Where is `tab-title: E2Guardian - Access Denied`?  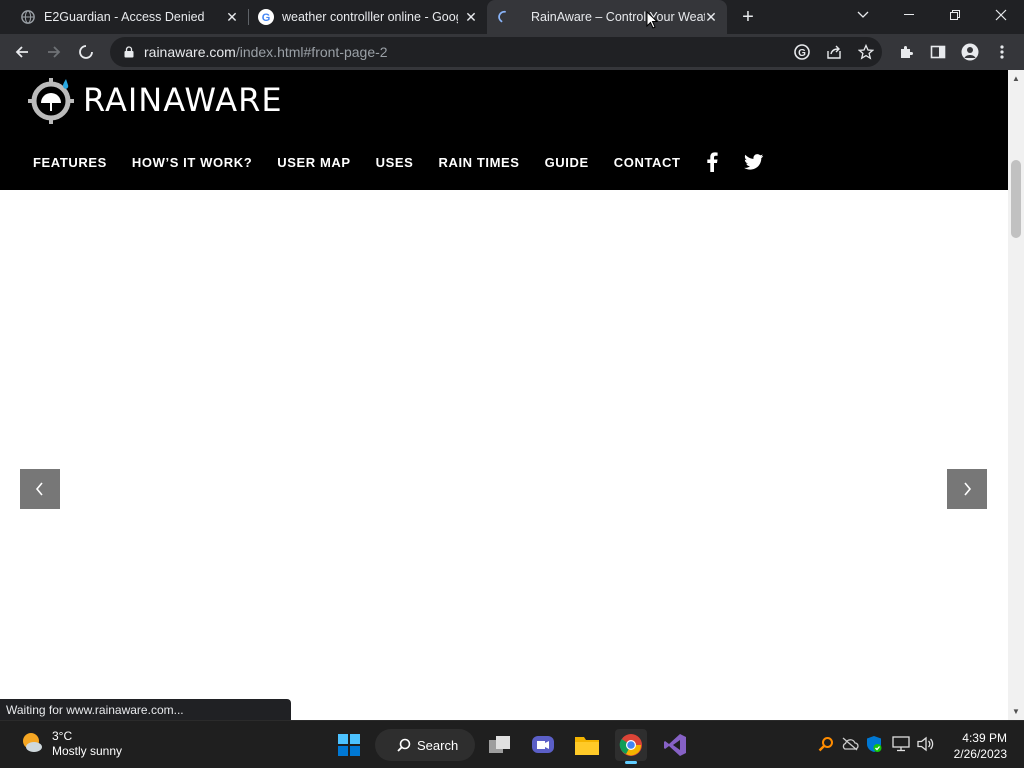 tab-title: E2Guardian - Access Denied is located at coordinates (124, 17).